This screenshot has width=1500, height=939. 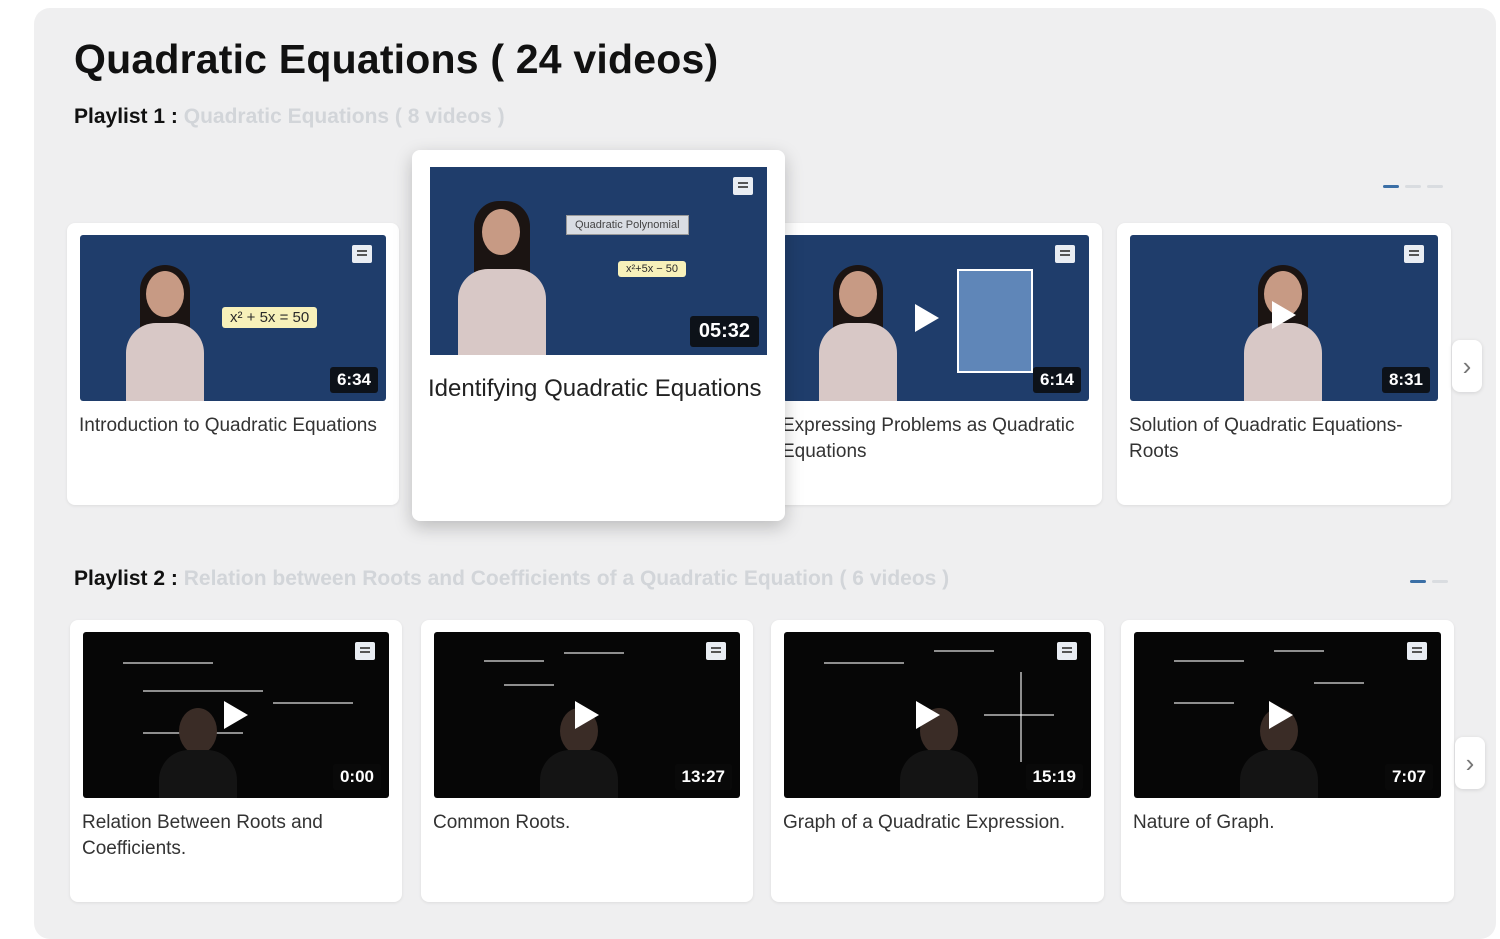 What do you see at coordinates (1408, 777) in the screenshot?
I see `video-duration: 7:07` at bounding box center [1408, 777].